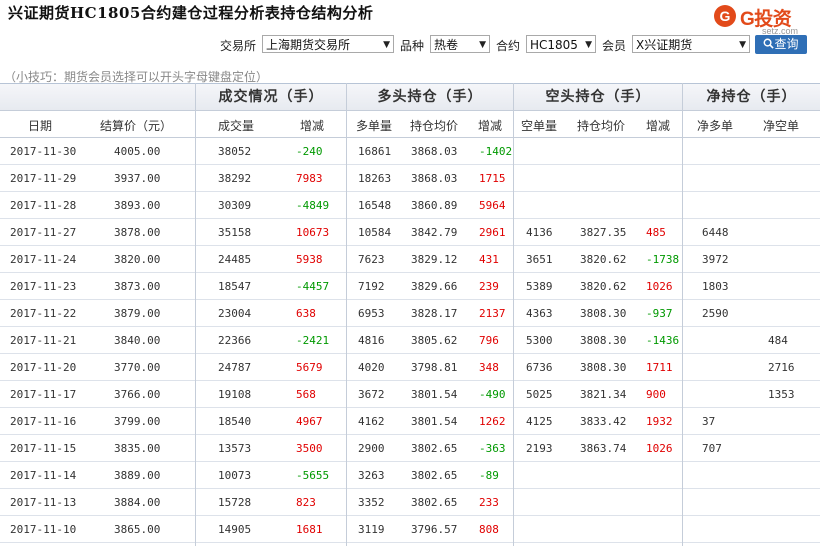  I want to click on cell-net-short: 2716, so click(781, 367).